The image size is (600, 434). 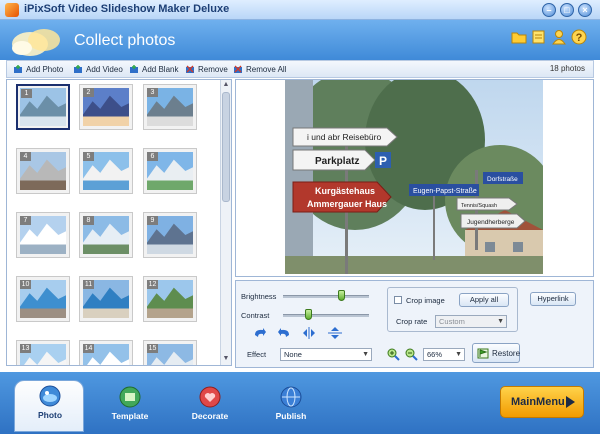 I want to click on thumbnail-number: 2, so click(x=88, y=92).